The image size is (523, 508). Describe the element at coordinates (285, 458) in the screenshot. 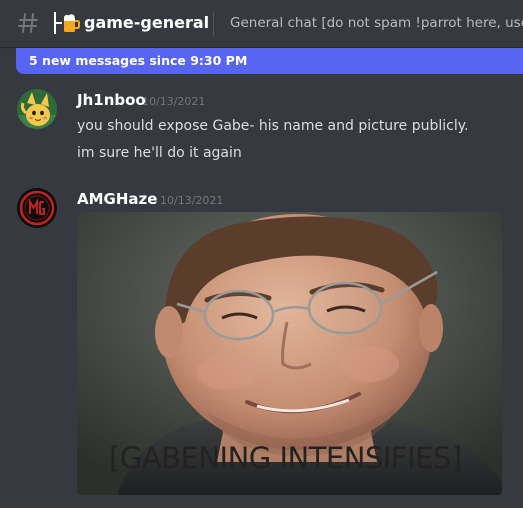

I see `image-caption: [GABENING INTENSIFIES]` at that location.